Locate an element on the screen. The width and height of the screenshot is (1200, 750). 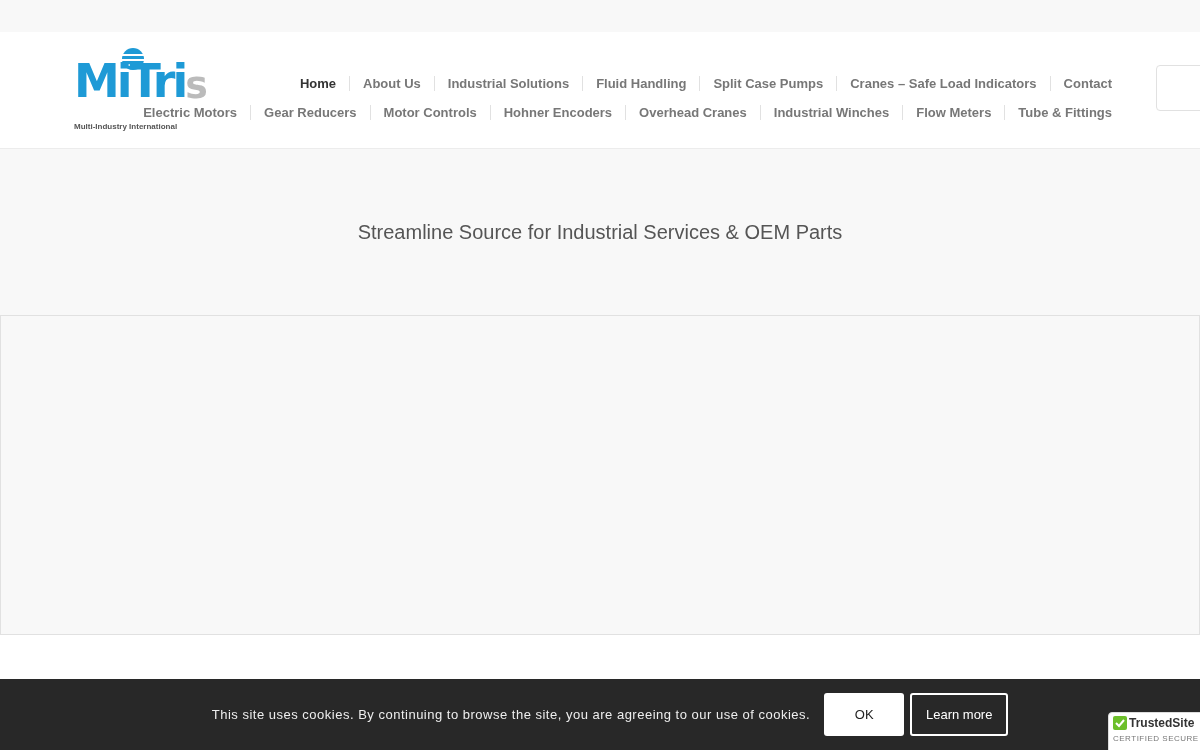
search-field is located at coordinates (1178, 88).